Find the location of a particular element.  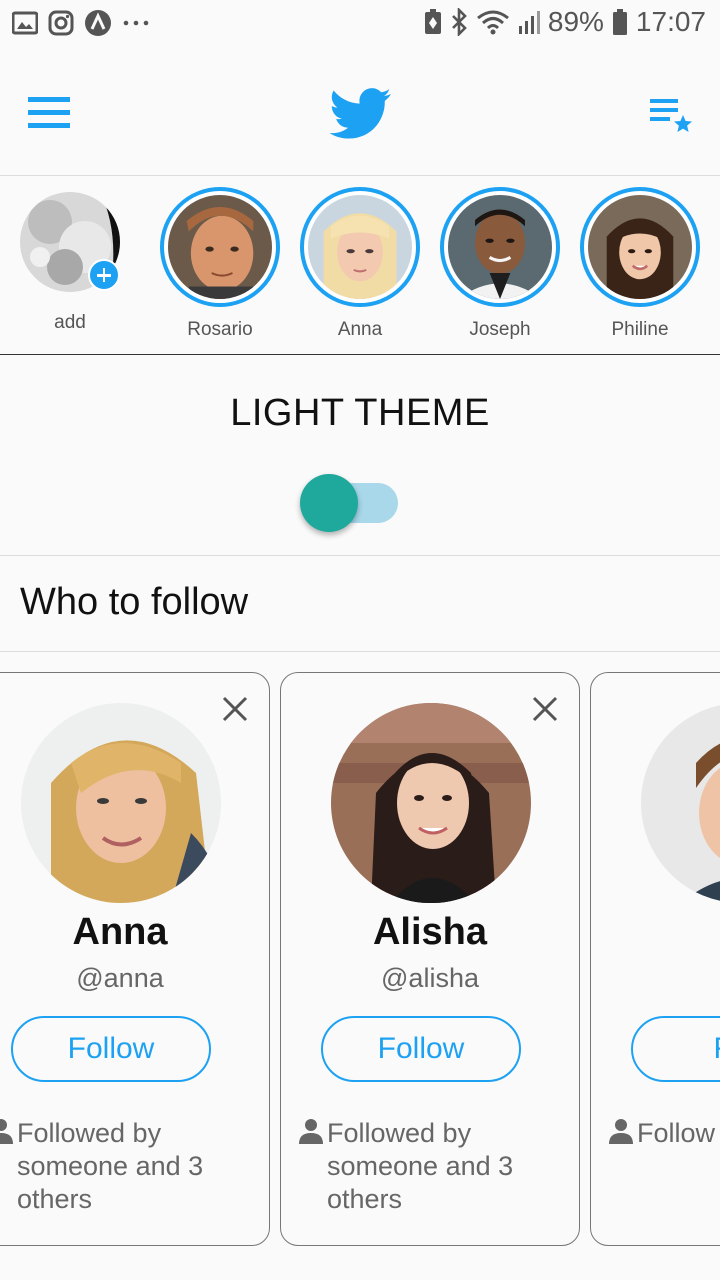

wifi-icon is located at coordinates (492, 22).